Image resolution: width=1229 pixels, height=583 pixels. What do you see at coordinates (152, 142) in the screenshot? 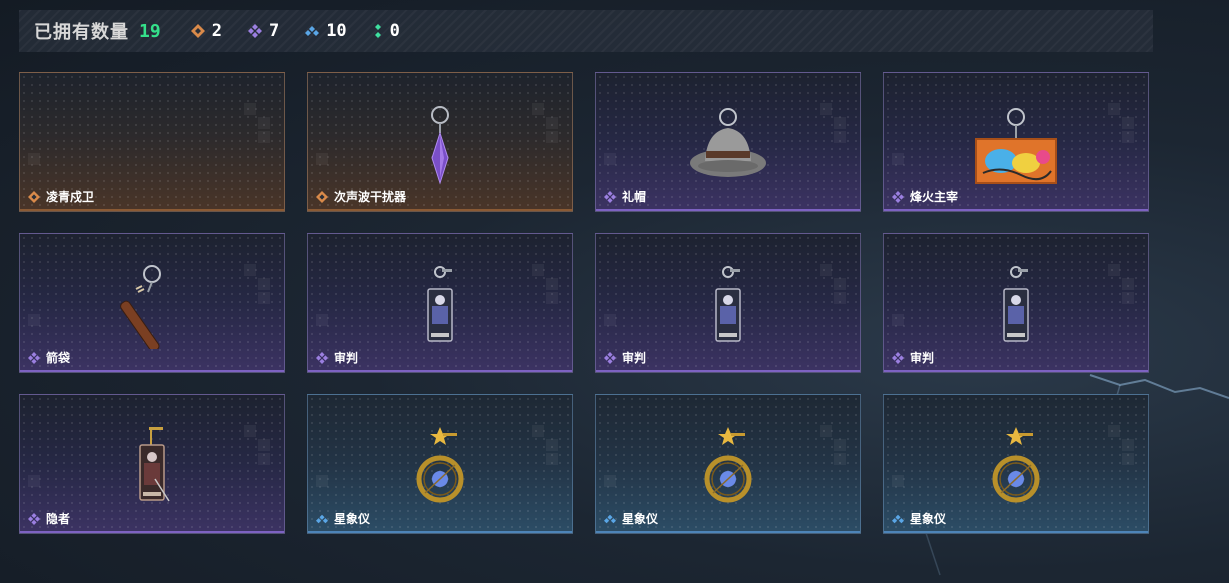
I see `item-card: 凌青戍卫` at bounding box center [152, 142].